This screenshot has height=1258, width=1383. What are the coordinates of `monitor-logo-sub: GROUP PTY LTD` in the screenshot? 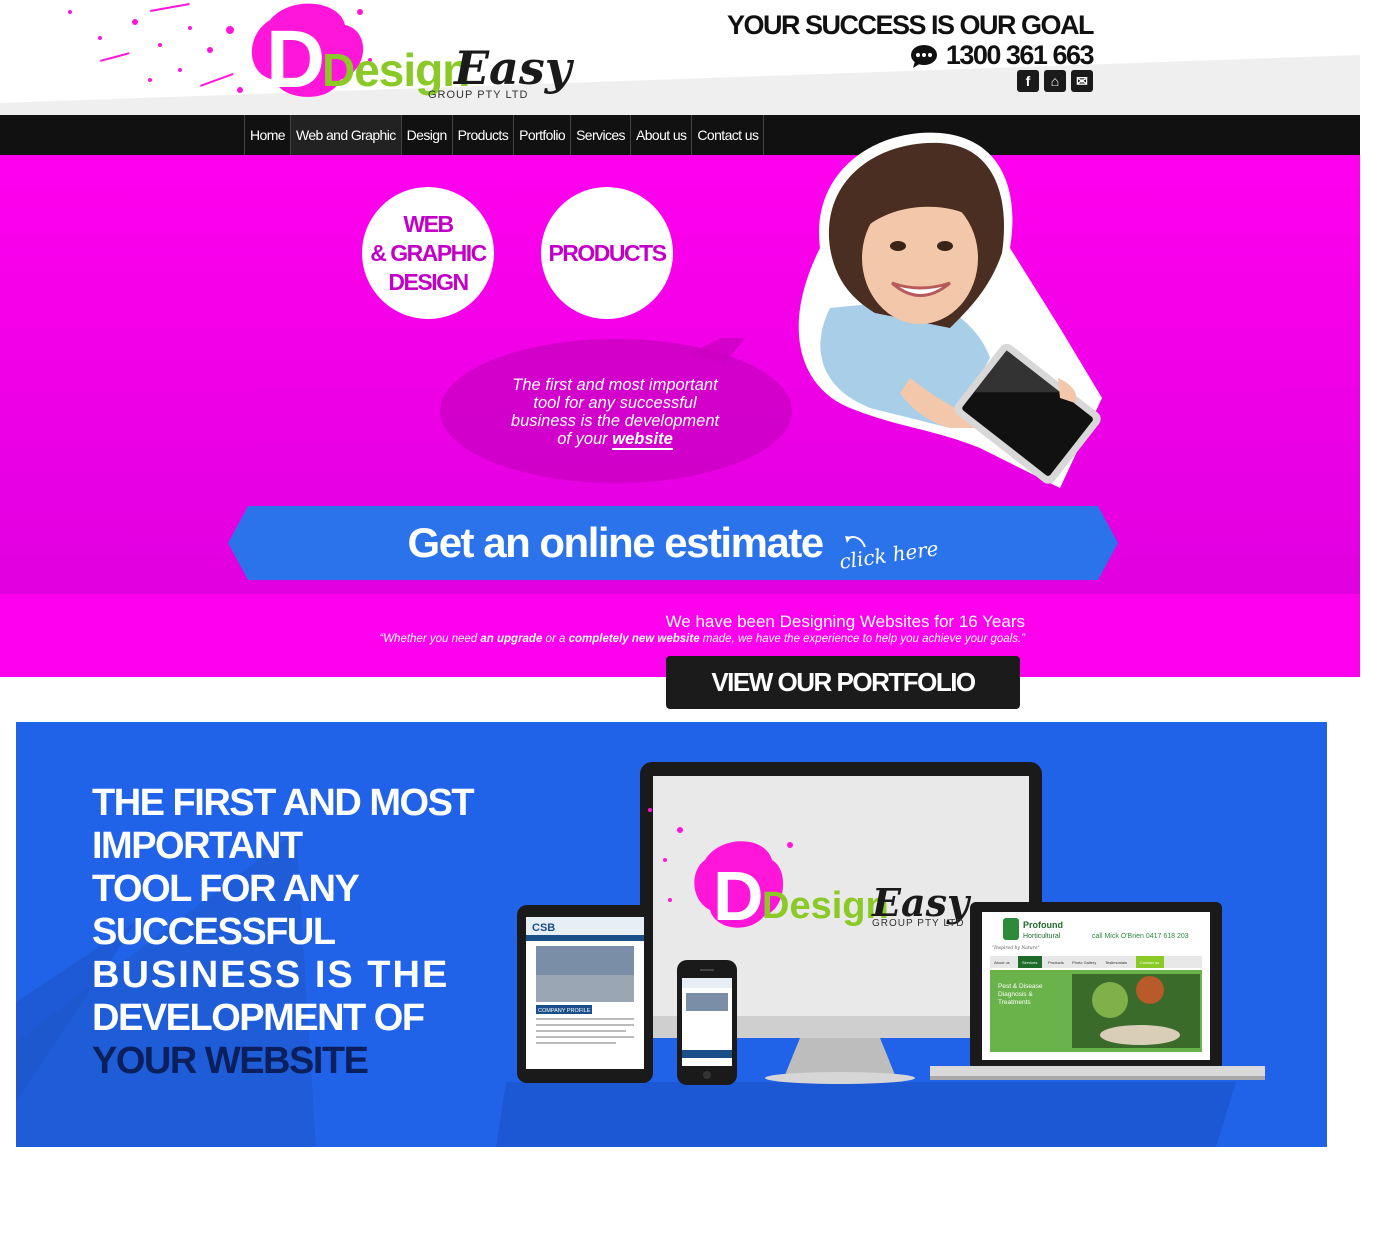 It's located at (918, 923).